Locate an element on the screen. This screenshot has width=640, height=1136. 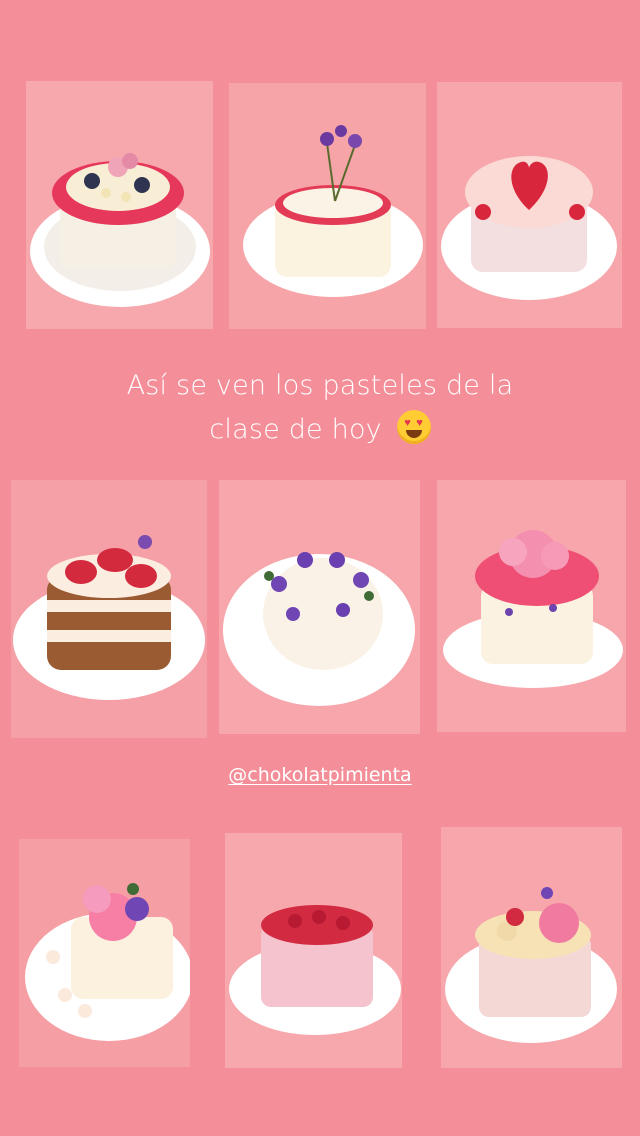
heart-eyes-emoji-icon: ♥ ♥ is located at coordinates (413, 427).